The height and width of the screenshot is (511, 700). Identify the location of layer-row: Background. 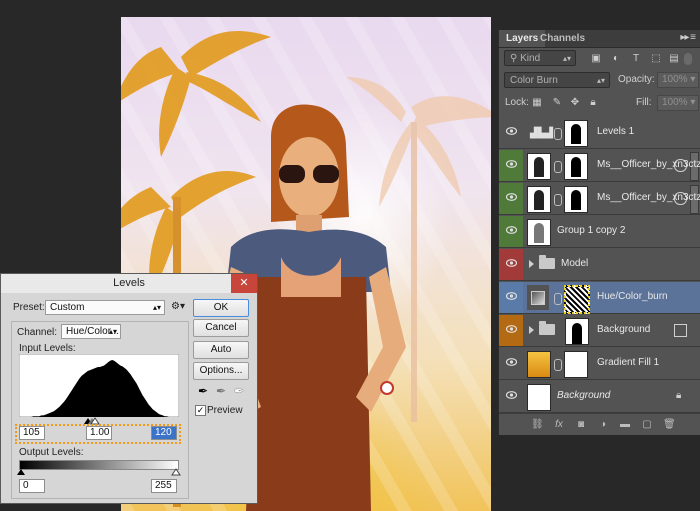
(599, 331).